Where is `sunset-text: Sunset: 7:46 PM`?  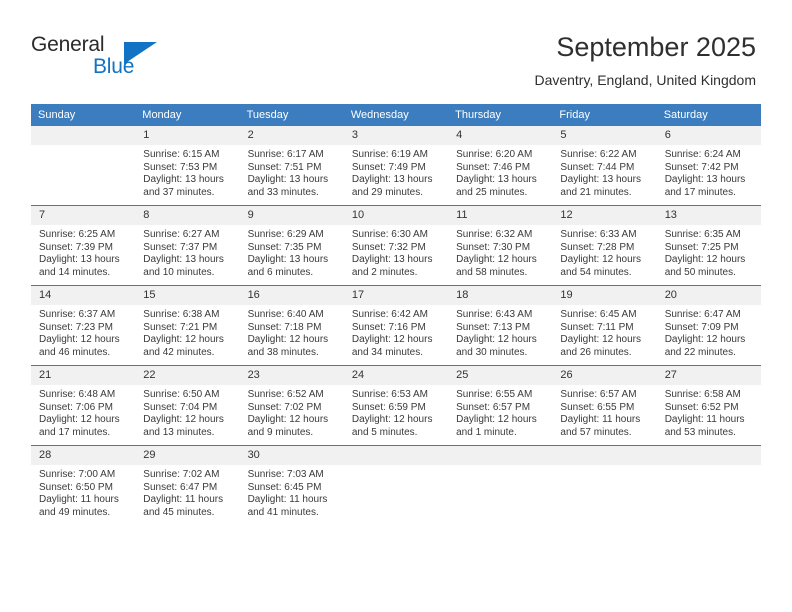 sunset-text: Sunset: 7:46 PM is located at coordinates (493, 167).